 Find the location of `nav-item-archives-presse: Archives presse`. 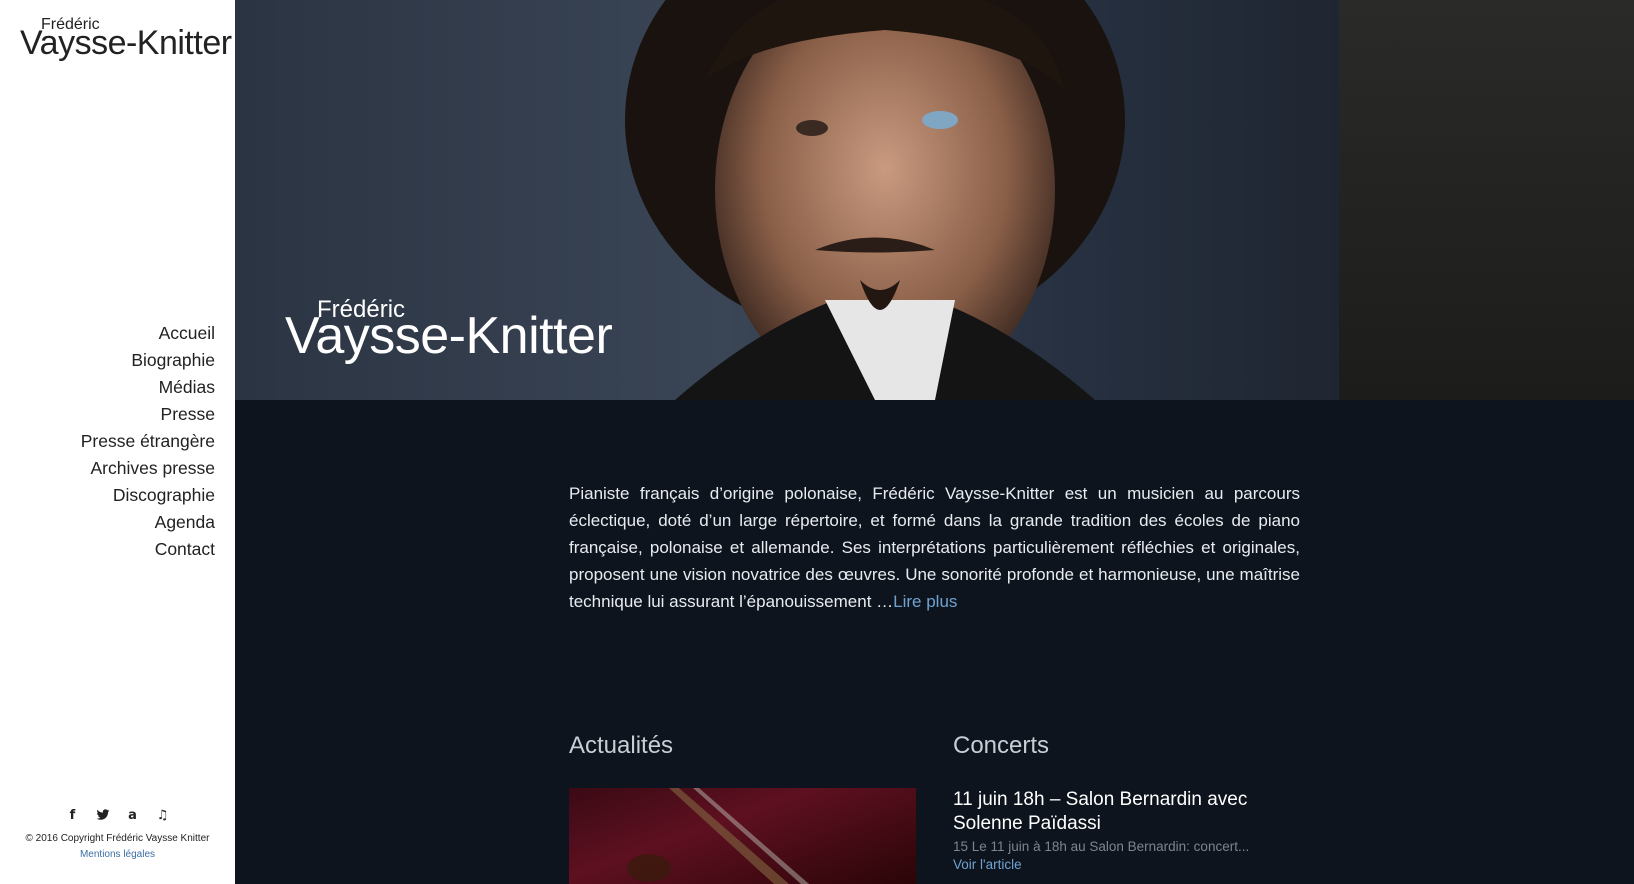

nav-item-archives-presse: Archives presse is located at coordinates (148, 468).